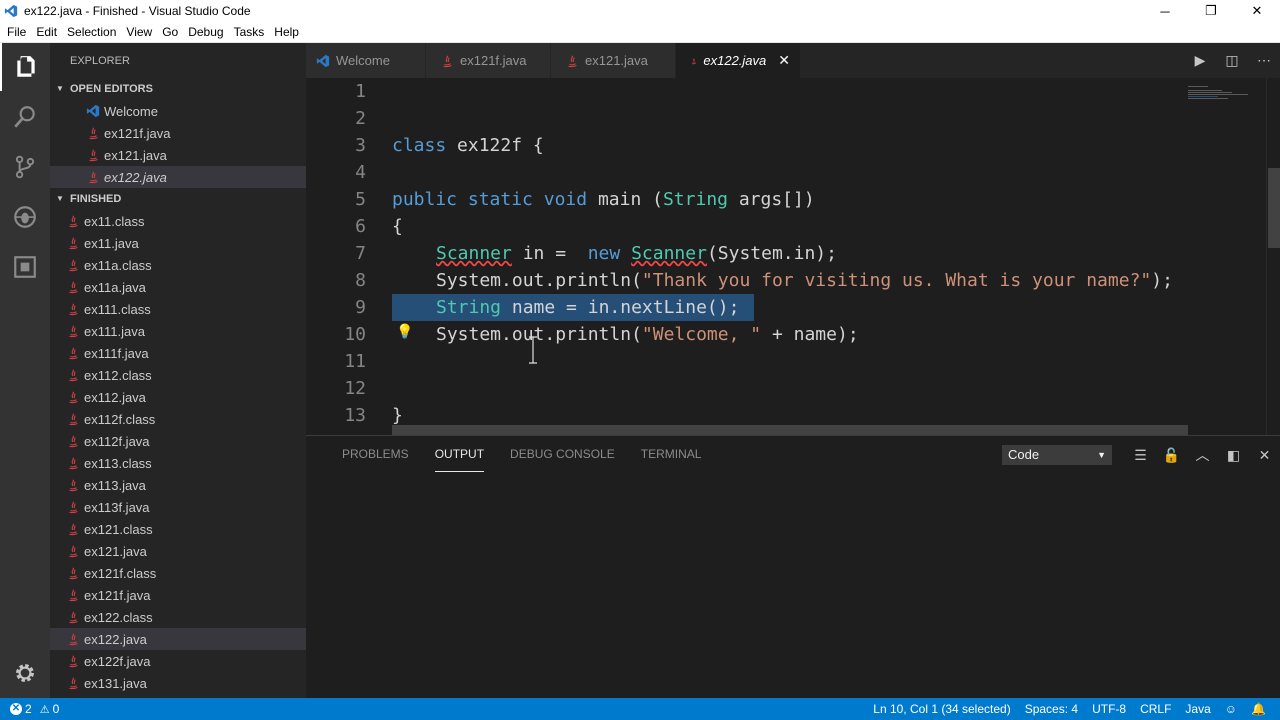 This screenshot has width=1280, height=720. I want to click on clear-output-icon: ☰, so click(1140, 455).